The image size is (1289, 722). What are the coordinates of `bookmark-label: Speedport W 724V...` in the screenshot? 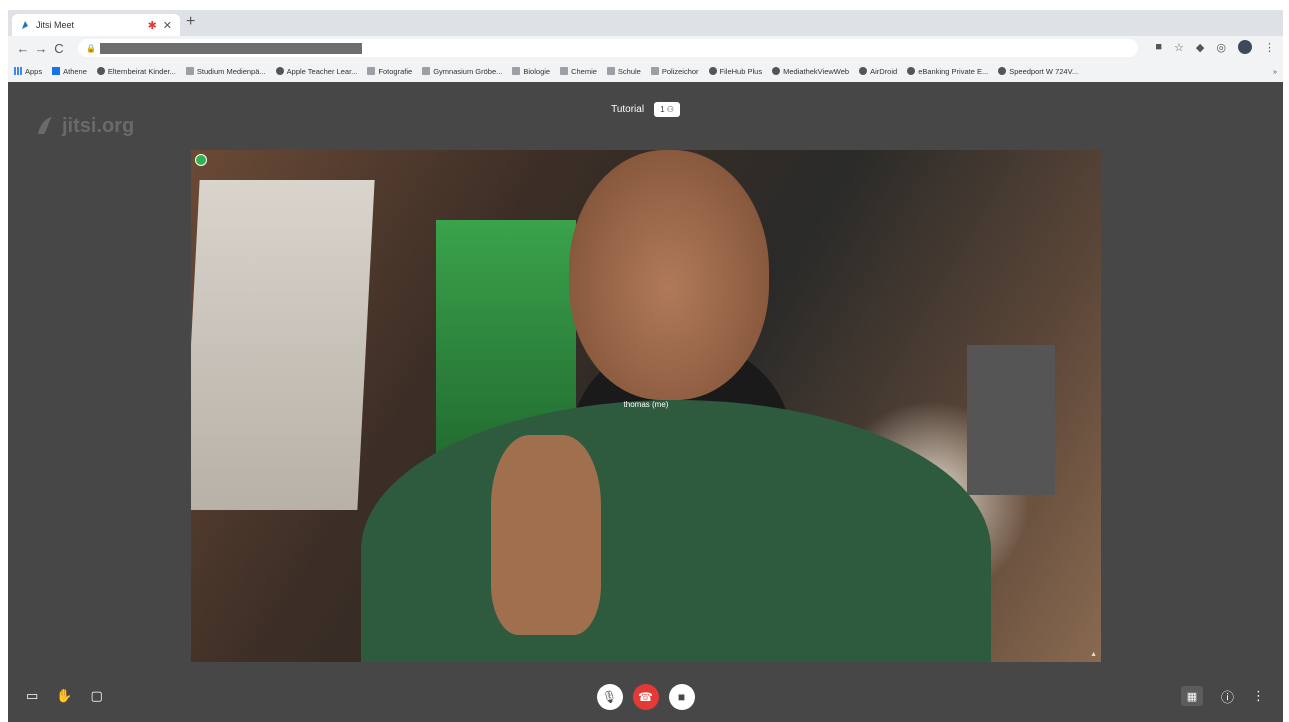 It's located at (1044, 71).